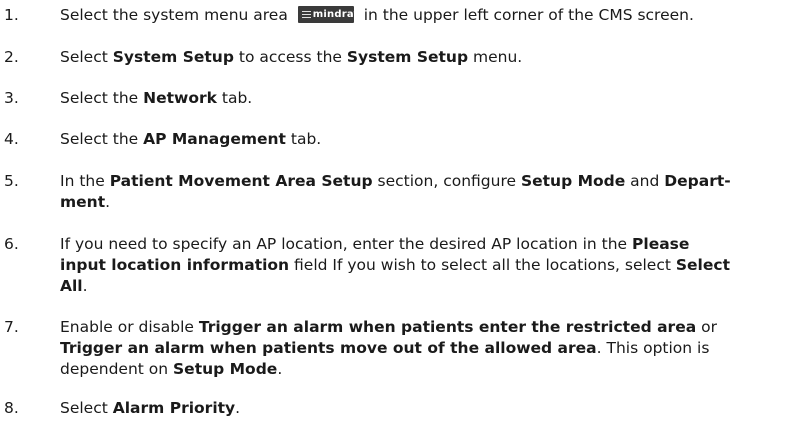 This screenshot has width=809, height=426. I want to click on text-run: In the, so click(85, 181).